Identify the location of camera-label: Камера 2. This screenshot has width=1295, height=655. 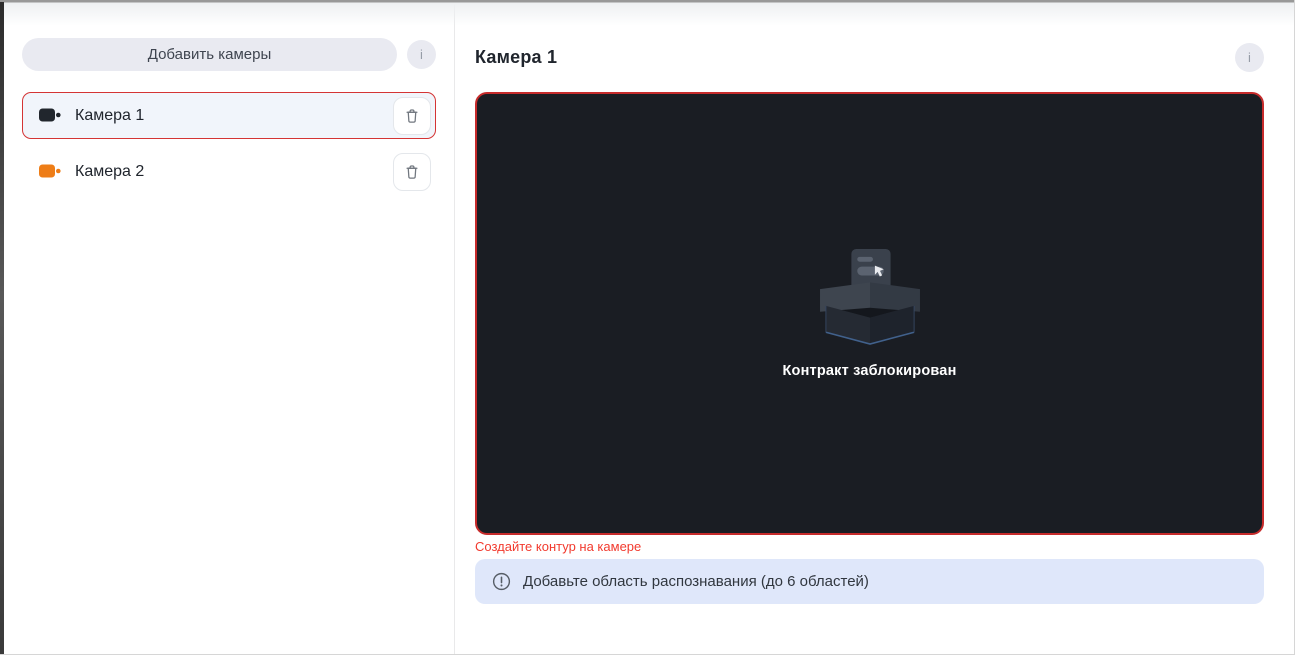
(110, 171).